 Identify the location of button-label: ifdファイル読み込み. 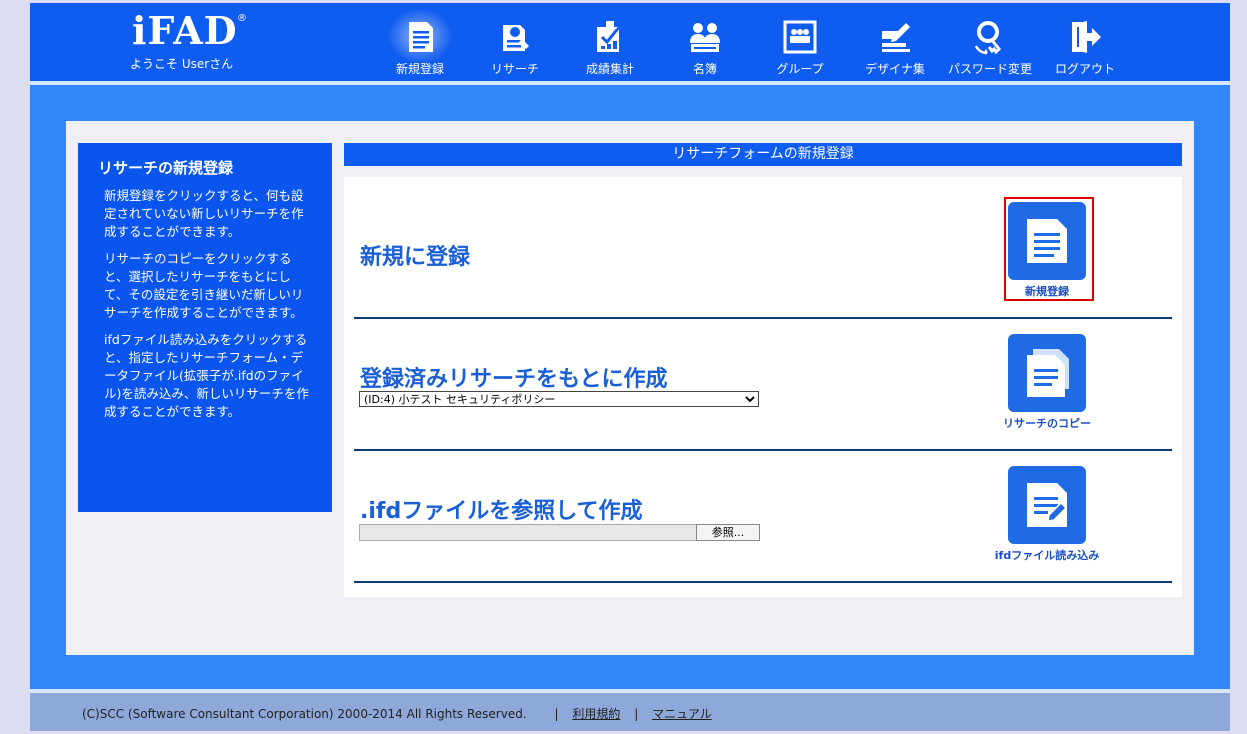
(1047, 555).